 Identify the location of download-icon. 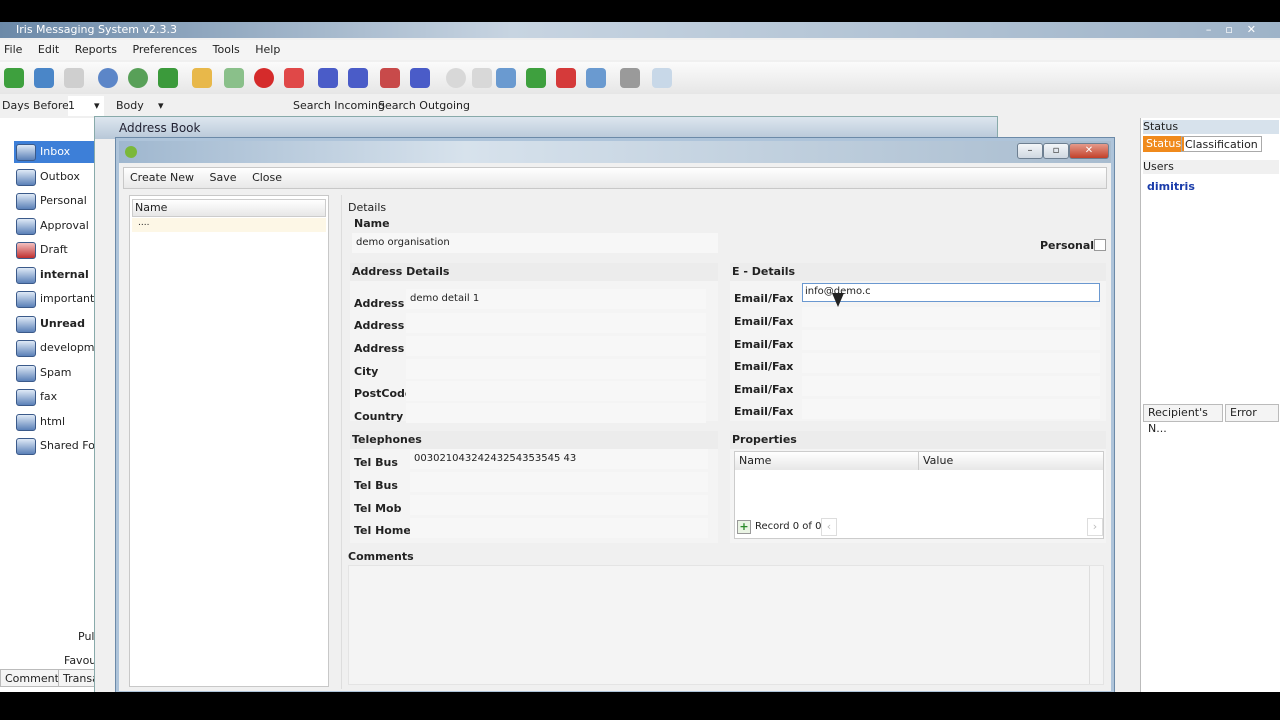
(506, 78).